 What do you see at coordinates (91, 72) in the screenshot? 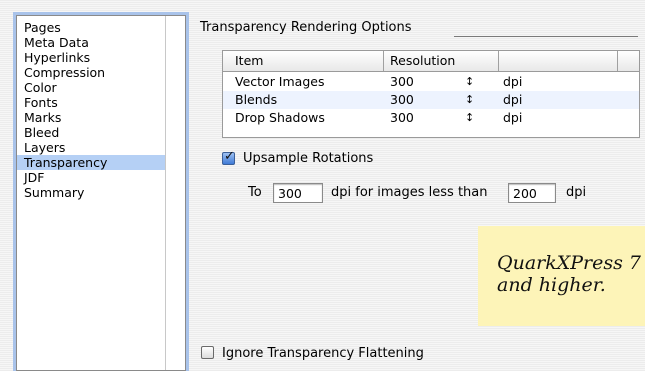
I see `category-item-compression: Compression` at bounding box center [91, 72].